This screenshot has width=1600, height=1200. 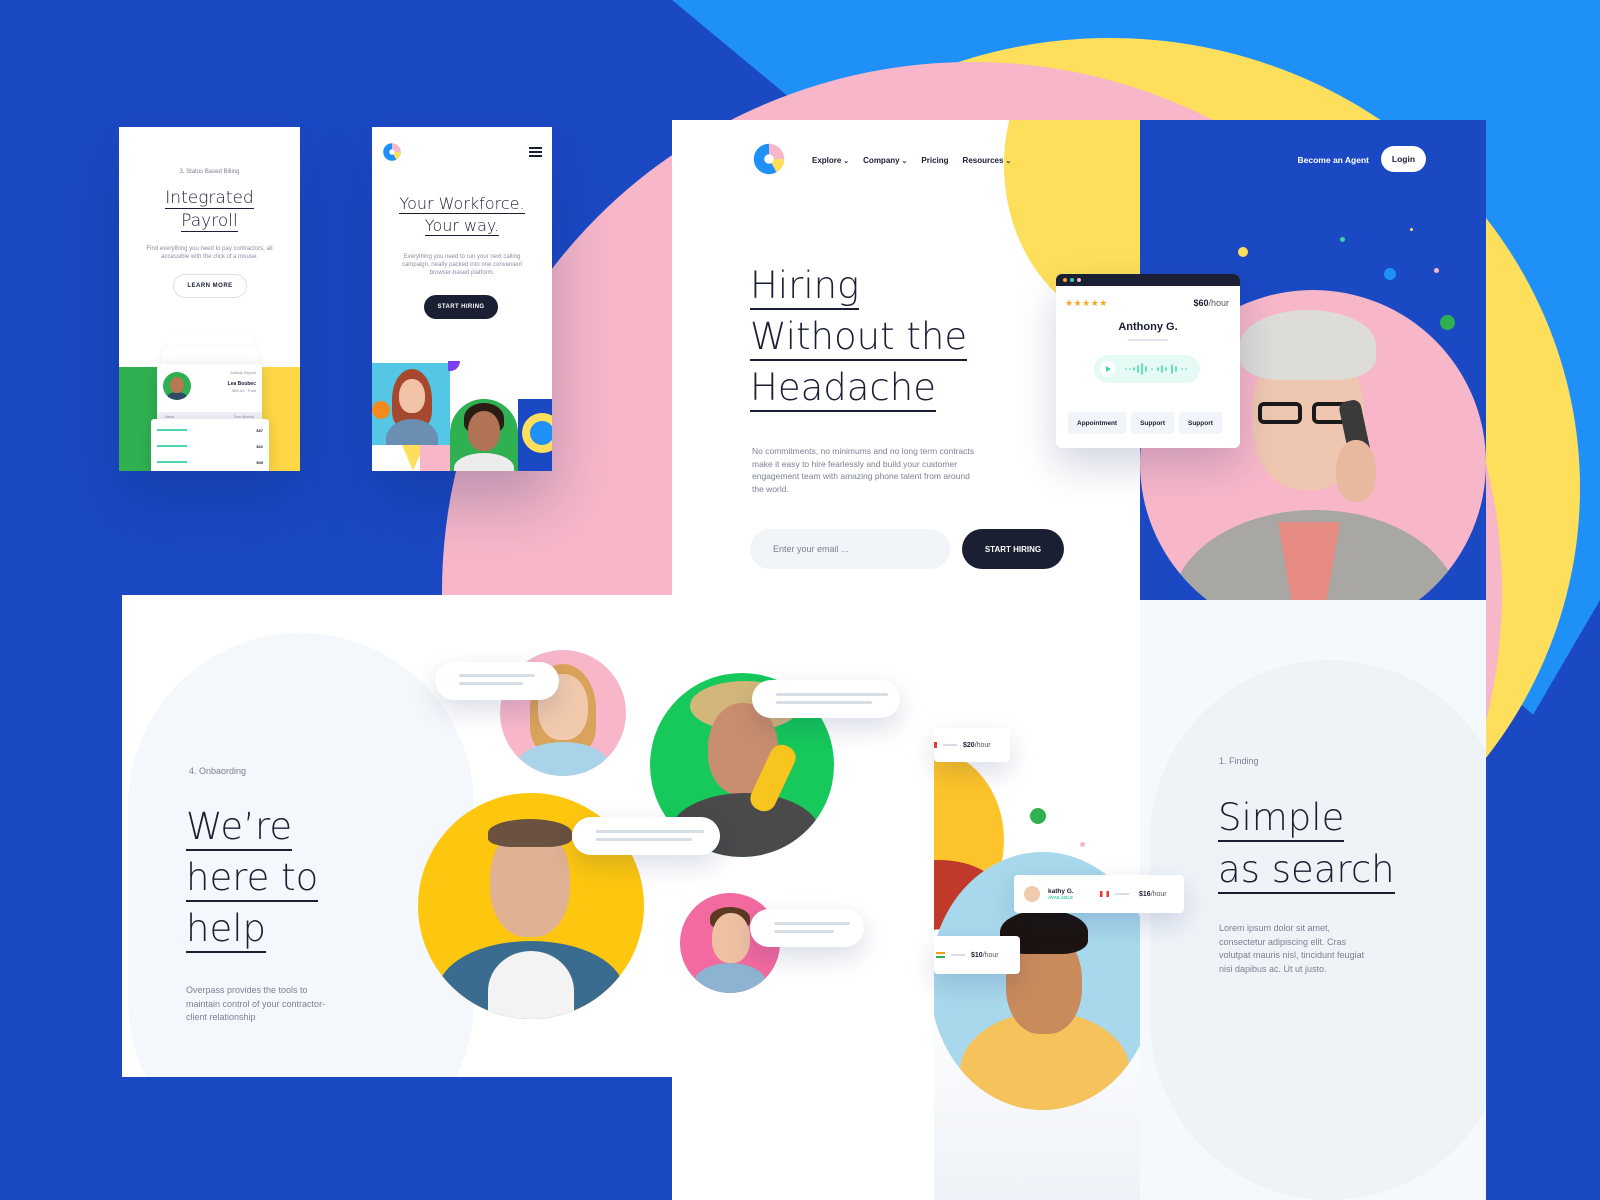 I want to click on blue-arc, so click(x=535, y=435).